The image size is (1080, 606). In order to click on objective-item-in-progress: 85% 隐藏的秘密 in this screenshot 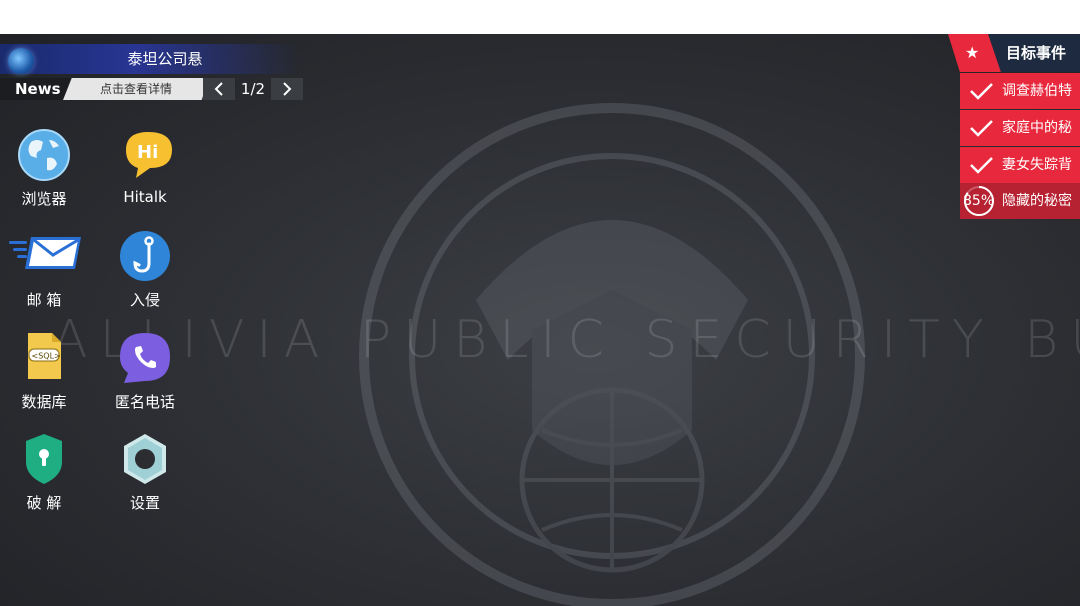, I will do `click(1020, 201)`.